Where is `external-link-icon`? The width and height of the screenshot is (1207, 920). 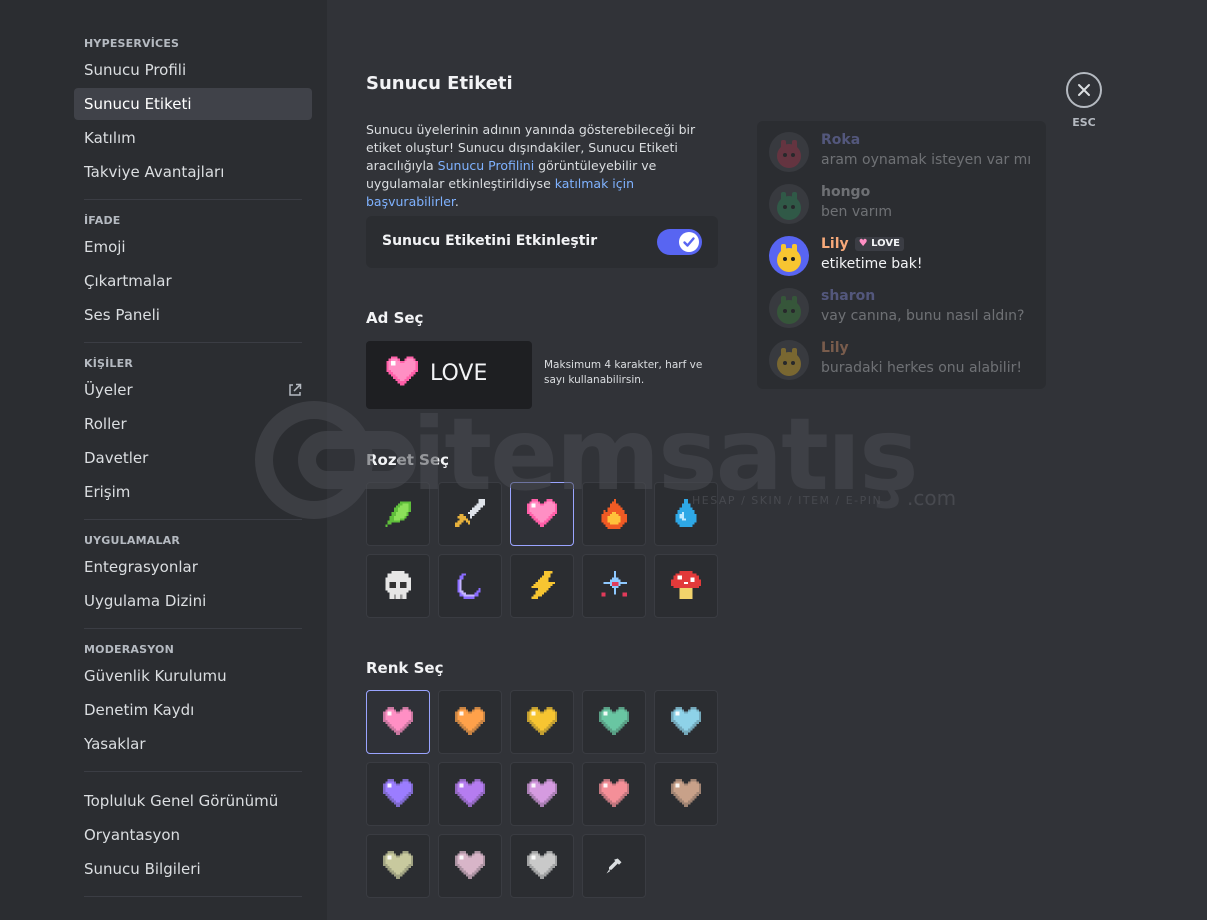
external-link-icon is located at coordinates (295, 389).